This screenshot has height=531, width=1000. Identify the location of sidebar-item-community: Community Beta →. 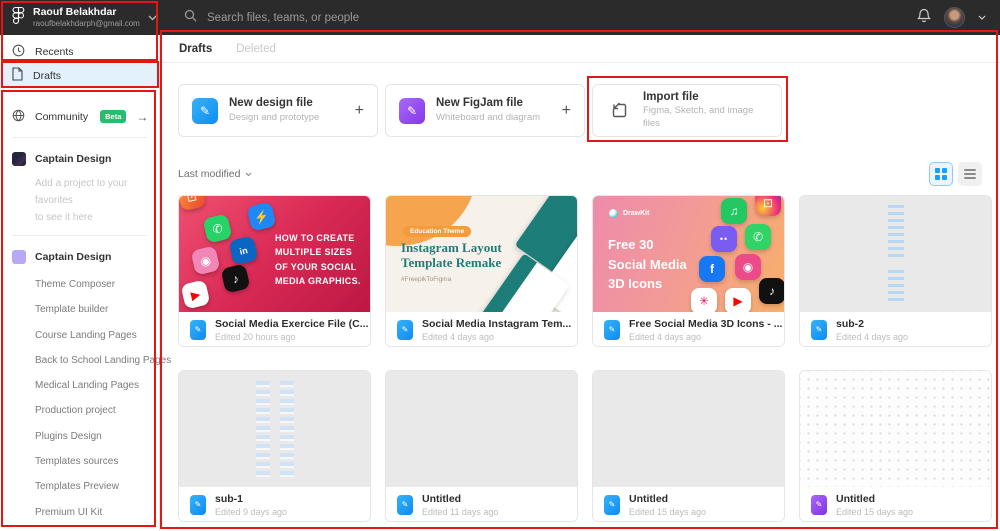
(79, 116).